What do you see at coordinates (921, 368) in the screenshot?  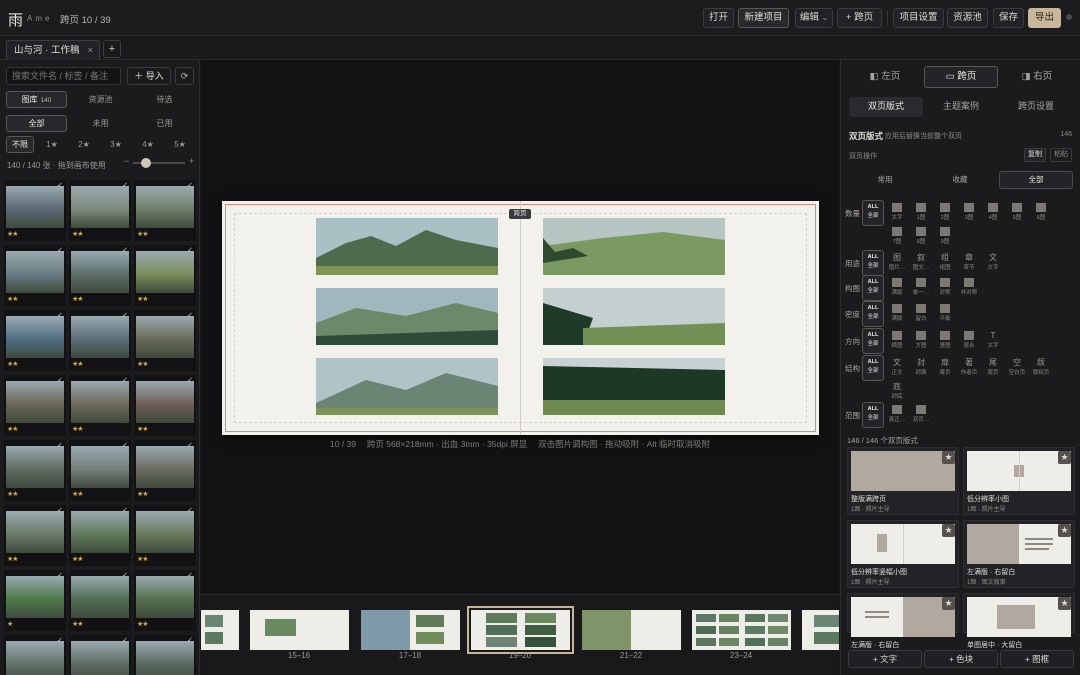 I see `filter-option-struct-2: 封封面` at bounding box center [921, 368].